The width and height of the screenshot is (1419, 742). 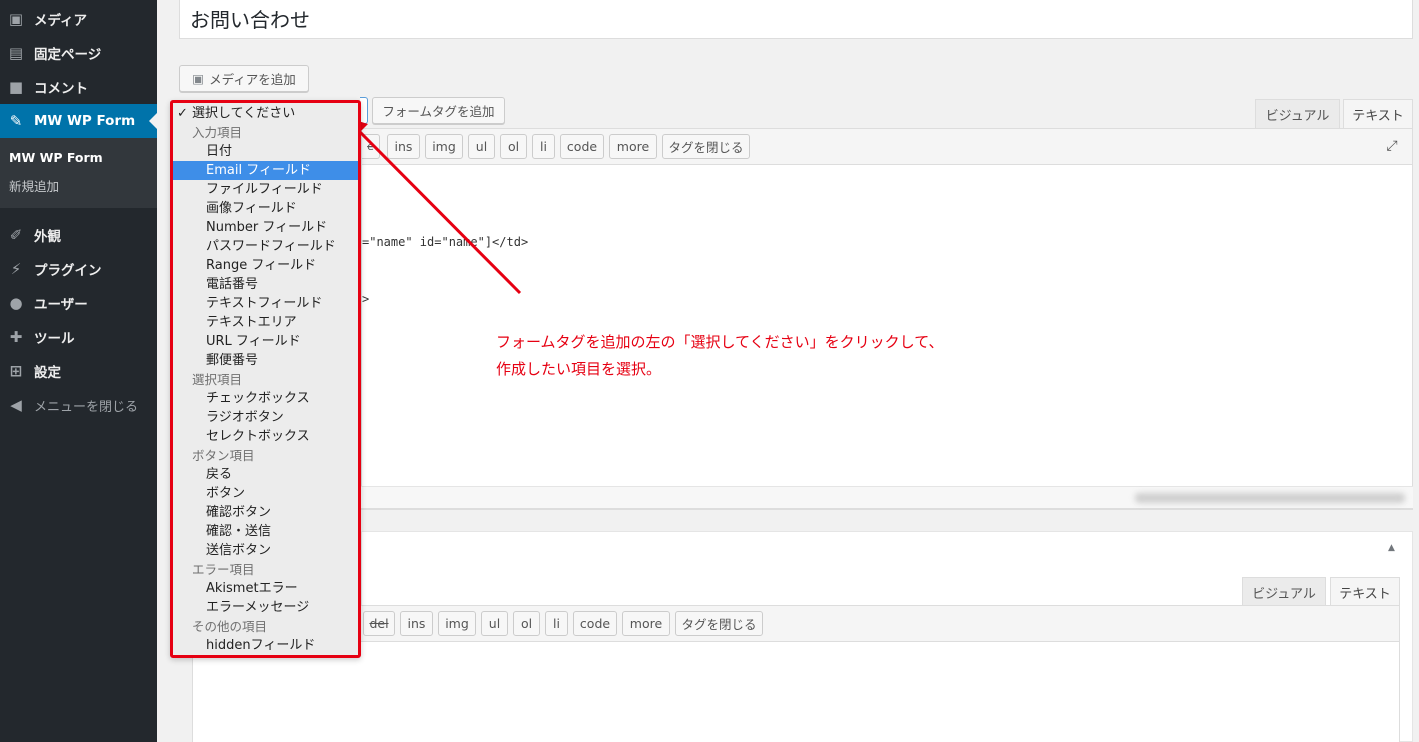 What do you see at coordinates (265, 436) in the screenshot?
I see `dropdown-option: セレクトボックス` at bounding box center [265, 436].